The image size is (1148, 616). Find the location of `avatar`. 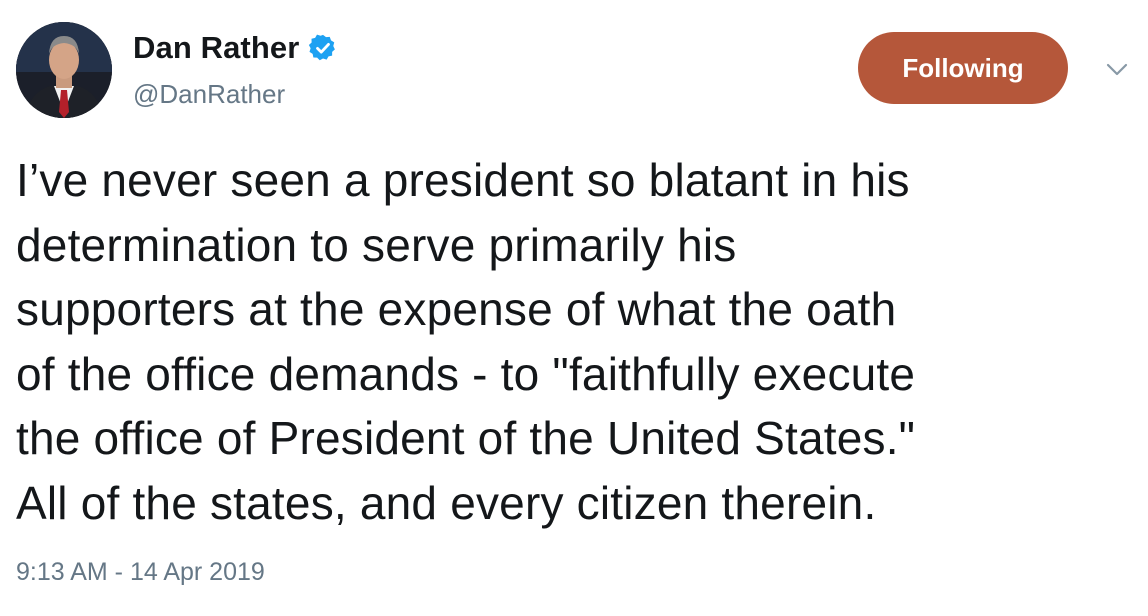

avatar is located at coordinates (64, 70).